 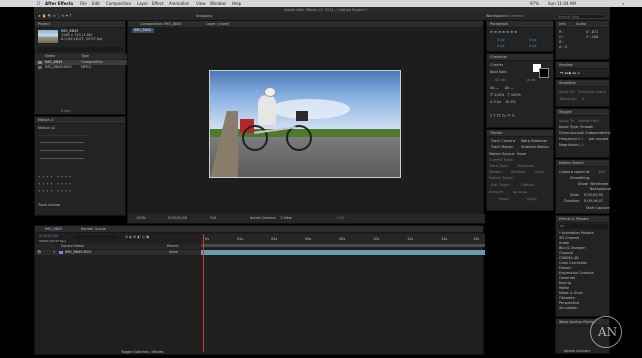 What do you see at coordinates (571, 163) in the screenshot?
I see `motion-sketch-tab: Motion Sketch` at bounding box center [571, 163].